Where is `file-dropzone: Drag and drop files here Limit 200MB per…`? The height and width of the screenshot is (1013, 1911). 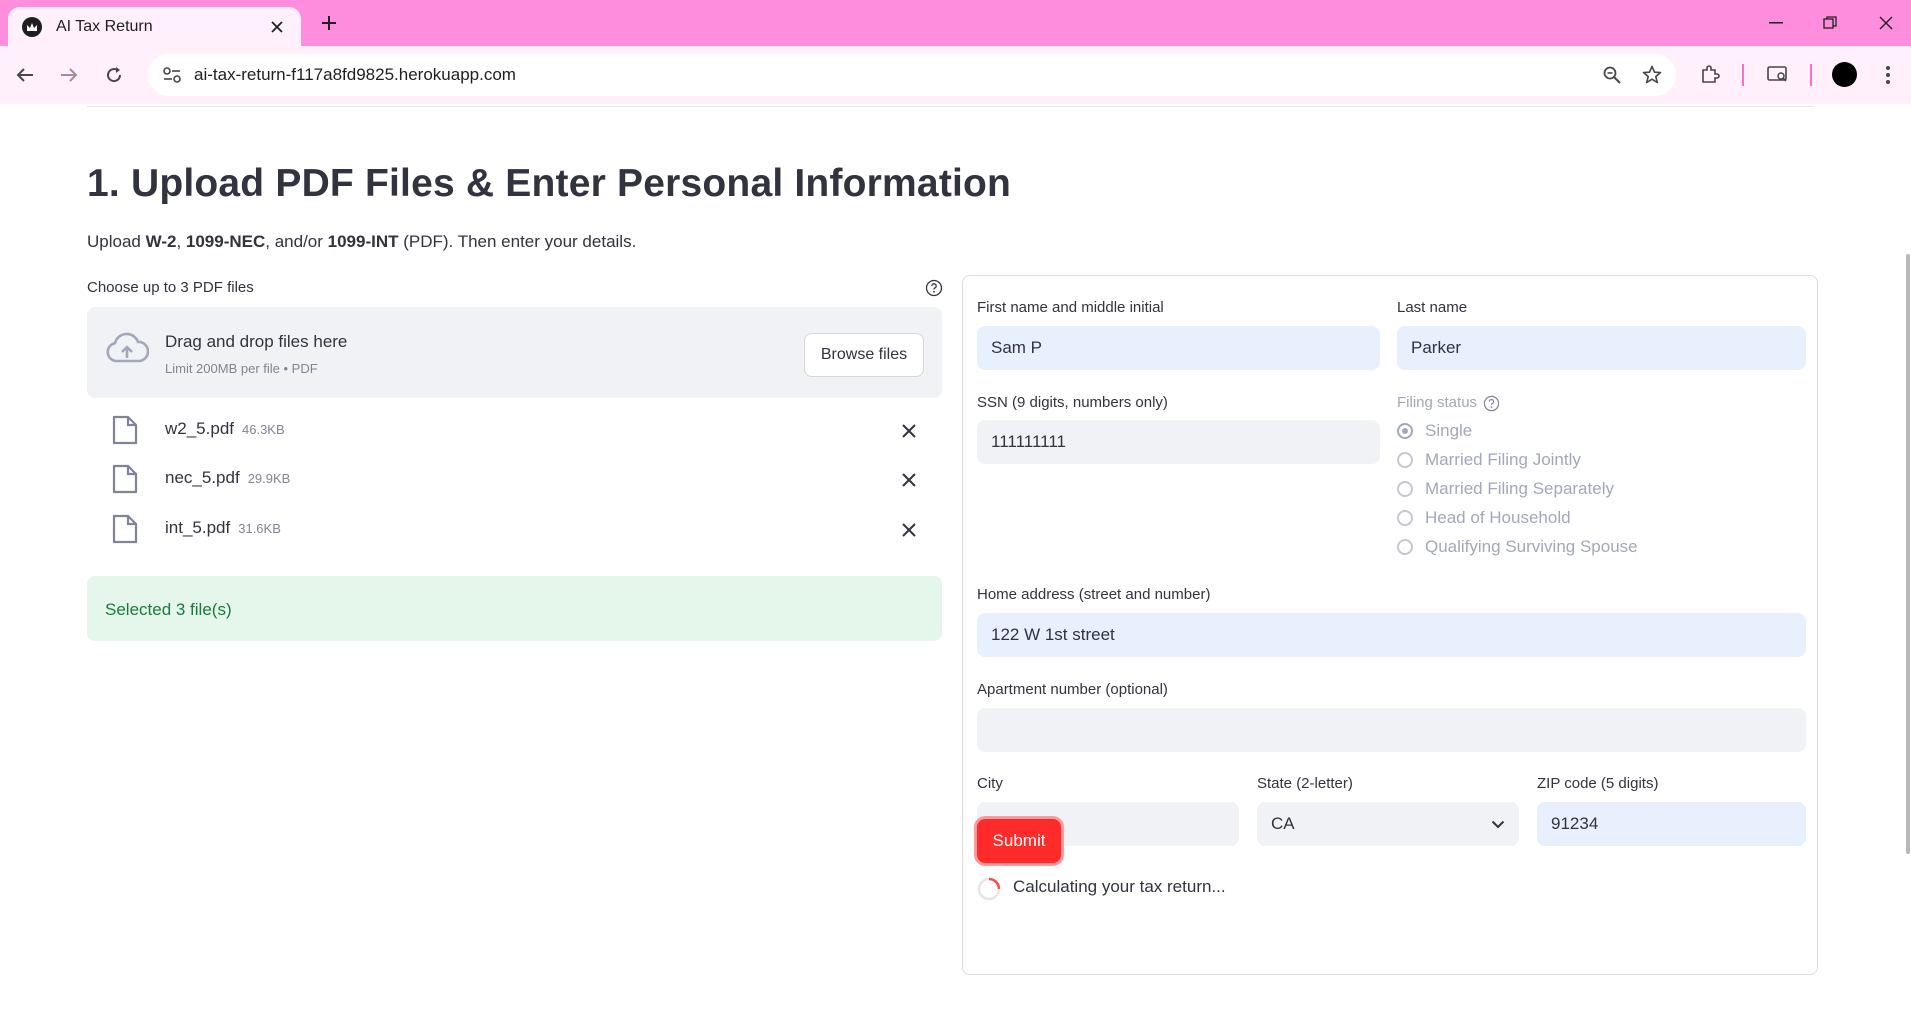 file-dropzone: Drag and drop files here Limit 200MB per… is located at coordinates (514, 352).